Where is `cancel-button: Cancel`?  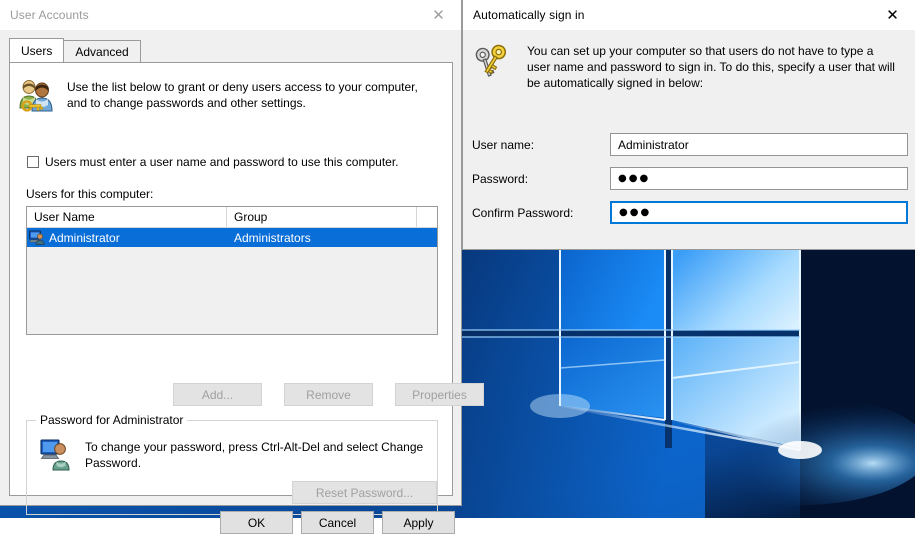 cancel-button: Cancel is located at coordinates (337, 522).